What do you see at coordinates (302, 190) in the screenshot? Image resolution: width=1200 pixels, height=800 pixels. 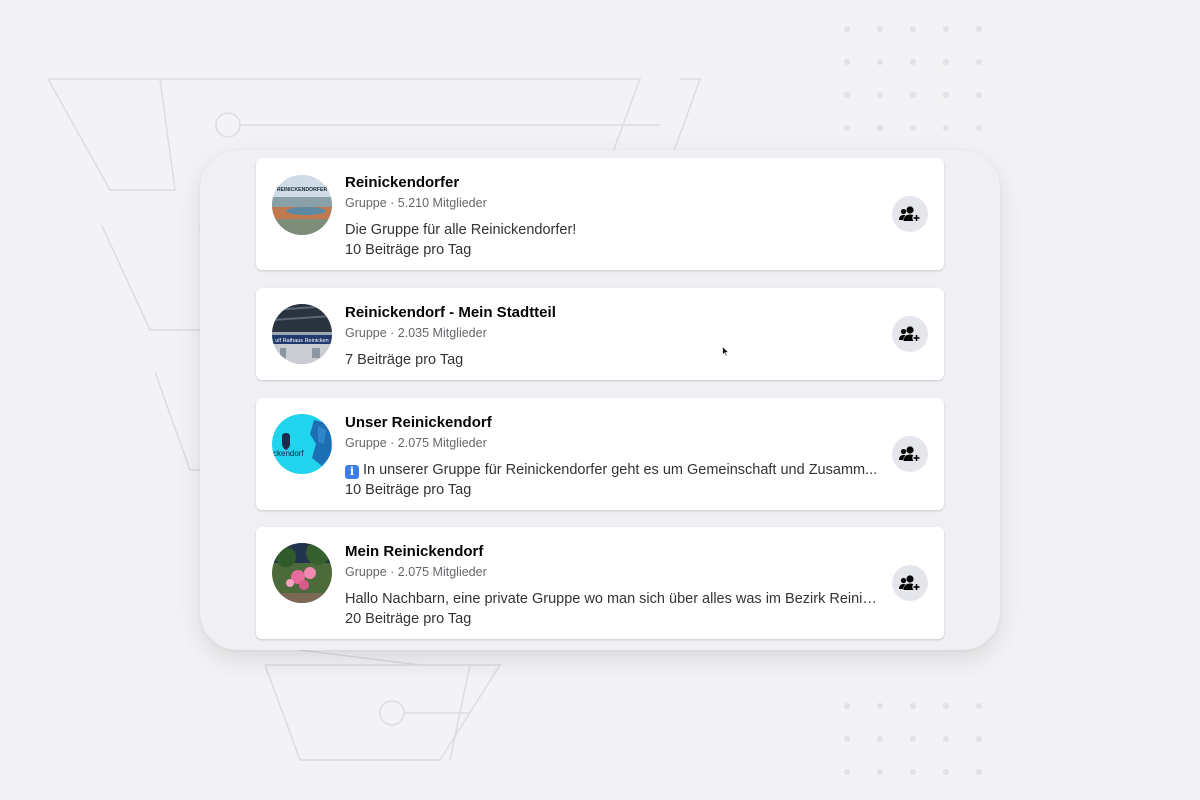 I see `avatar-lettering: REINICKENDORFER` at bounding box center [302, 190].